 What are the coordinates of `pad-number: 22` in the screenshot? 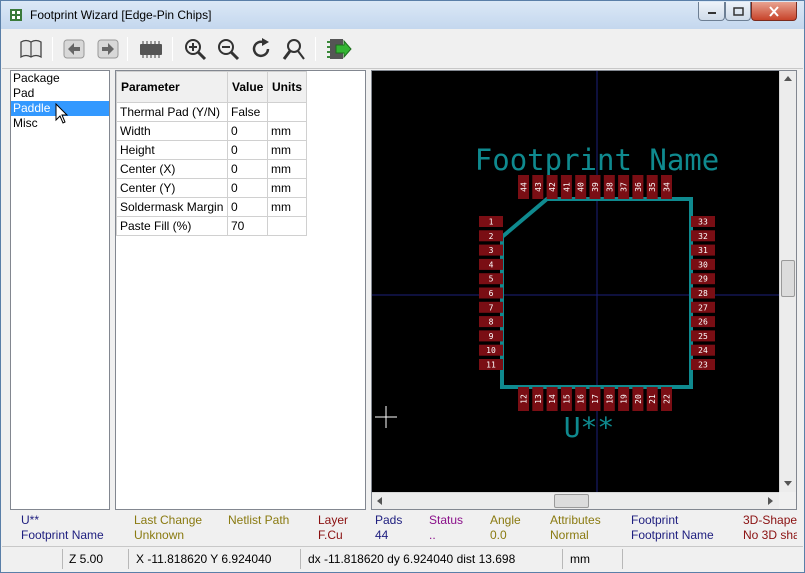 It's located at (667, 399).